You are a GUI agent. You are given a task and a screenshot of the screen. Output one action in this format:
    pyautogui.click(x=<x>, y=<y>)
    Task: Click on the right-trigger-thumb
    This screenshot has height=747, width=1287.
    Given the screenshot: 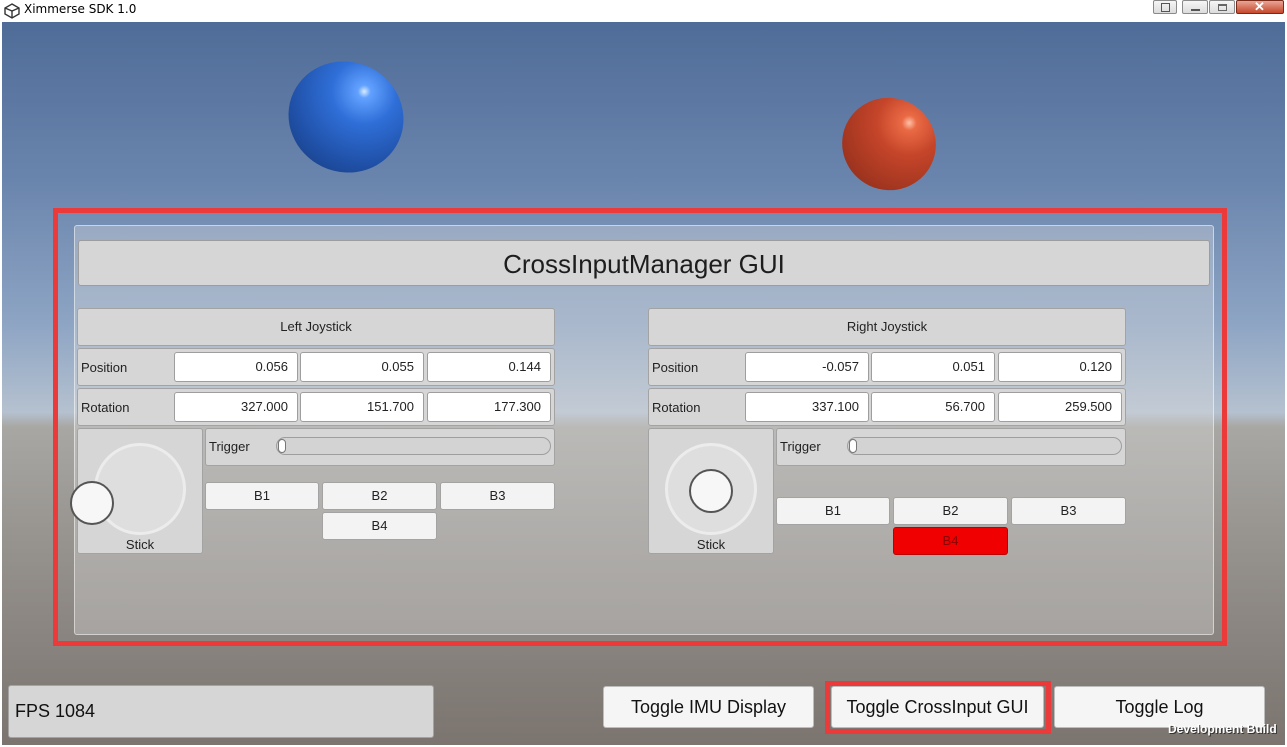 What is the action you would take?
    pyautogui.click(x=853, y=446)
    